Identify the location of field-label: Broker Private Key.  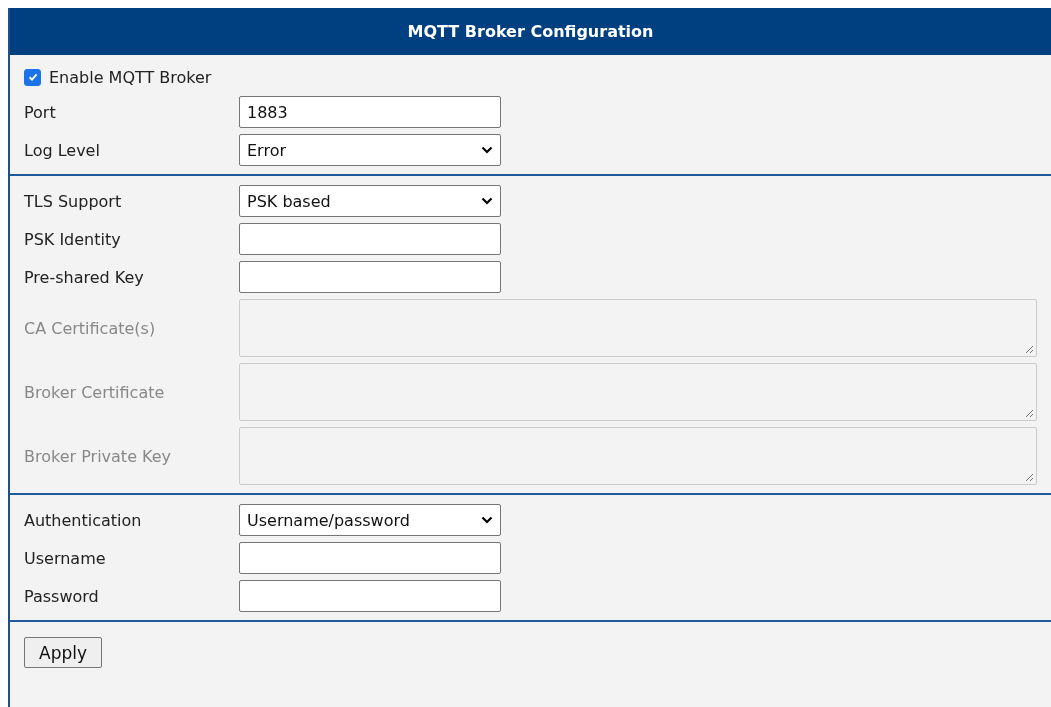
(98, 456).